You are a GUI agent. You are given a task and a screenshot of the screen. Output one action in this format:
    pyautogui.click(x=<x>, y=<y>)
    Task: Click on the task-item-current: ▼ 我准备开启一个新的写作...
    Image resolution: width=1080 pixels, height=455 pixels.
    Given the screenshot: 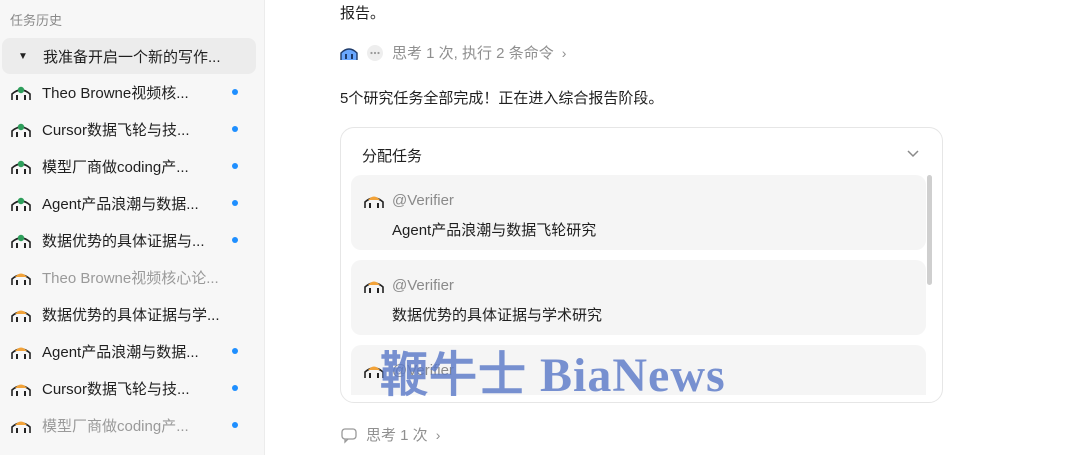 What is the action you would take?
    pyautogui.click(x=129, y=56)
    